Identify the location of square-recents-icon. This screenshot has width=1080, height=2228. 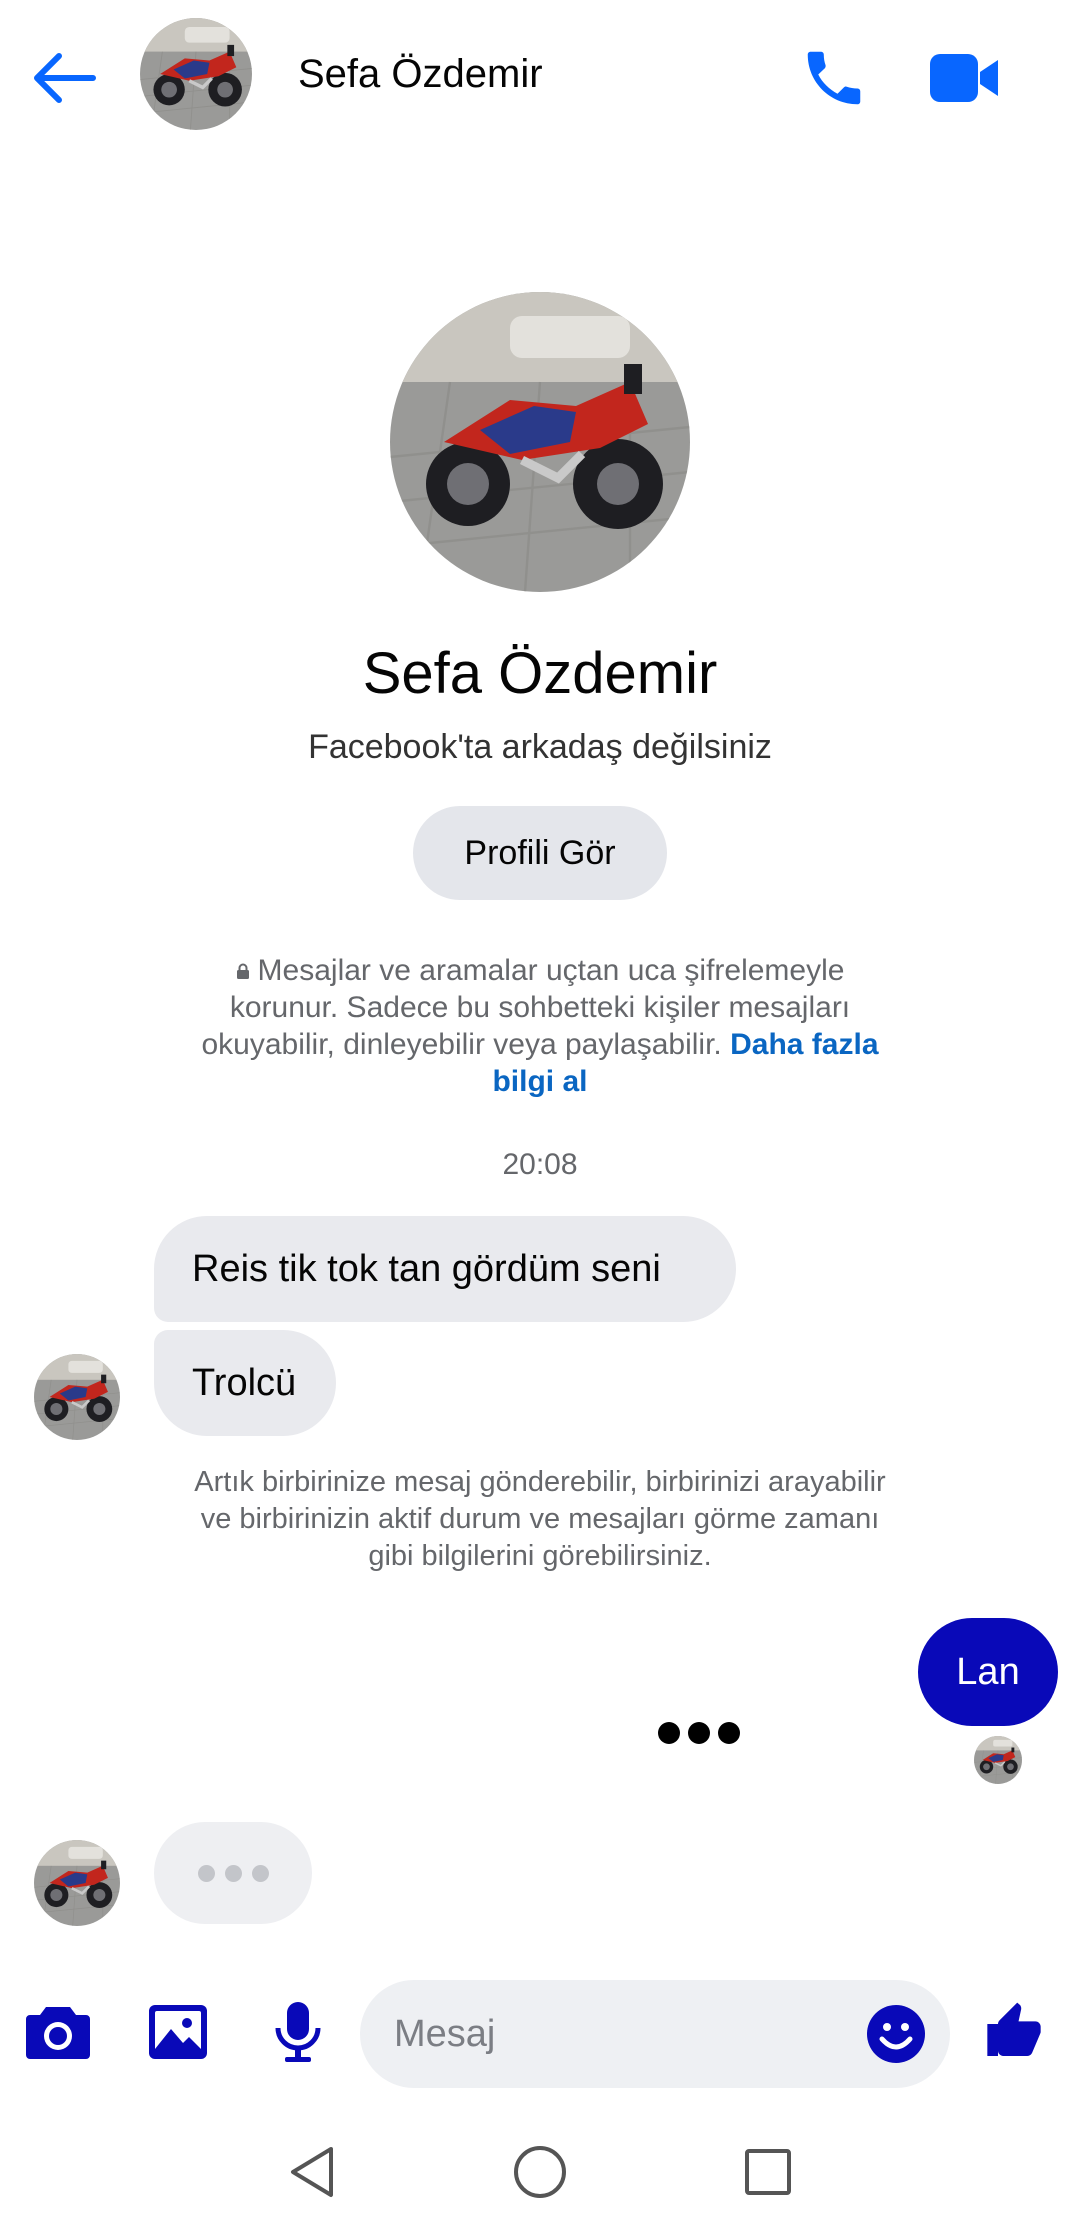
(768, 2172).